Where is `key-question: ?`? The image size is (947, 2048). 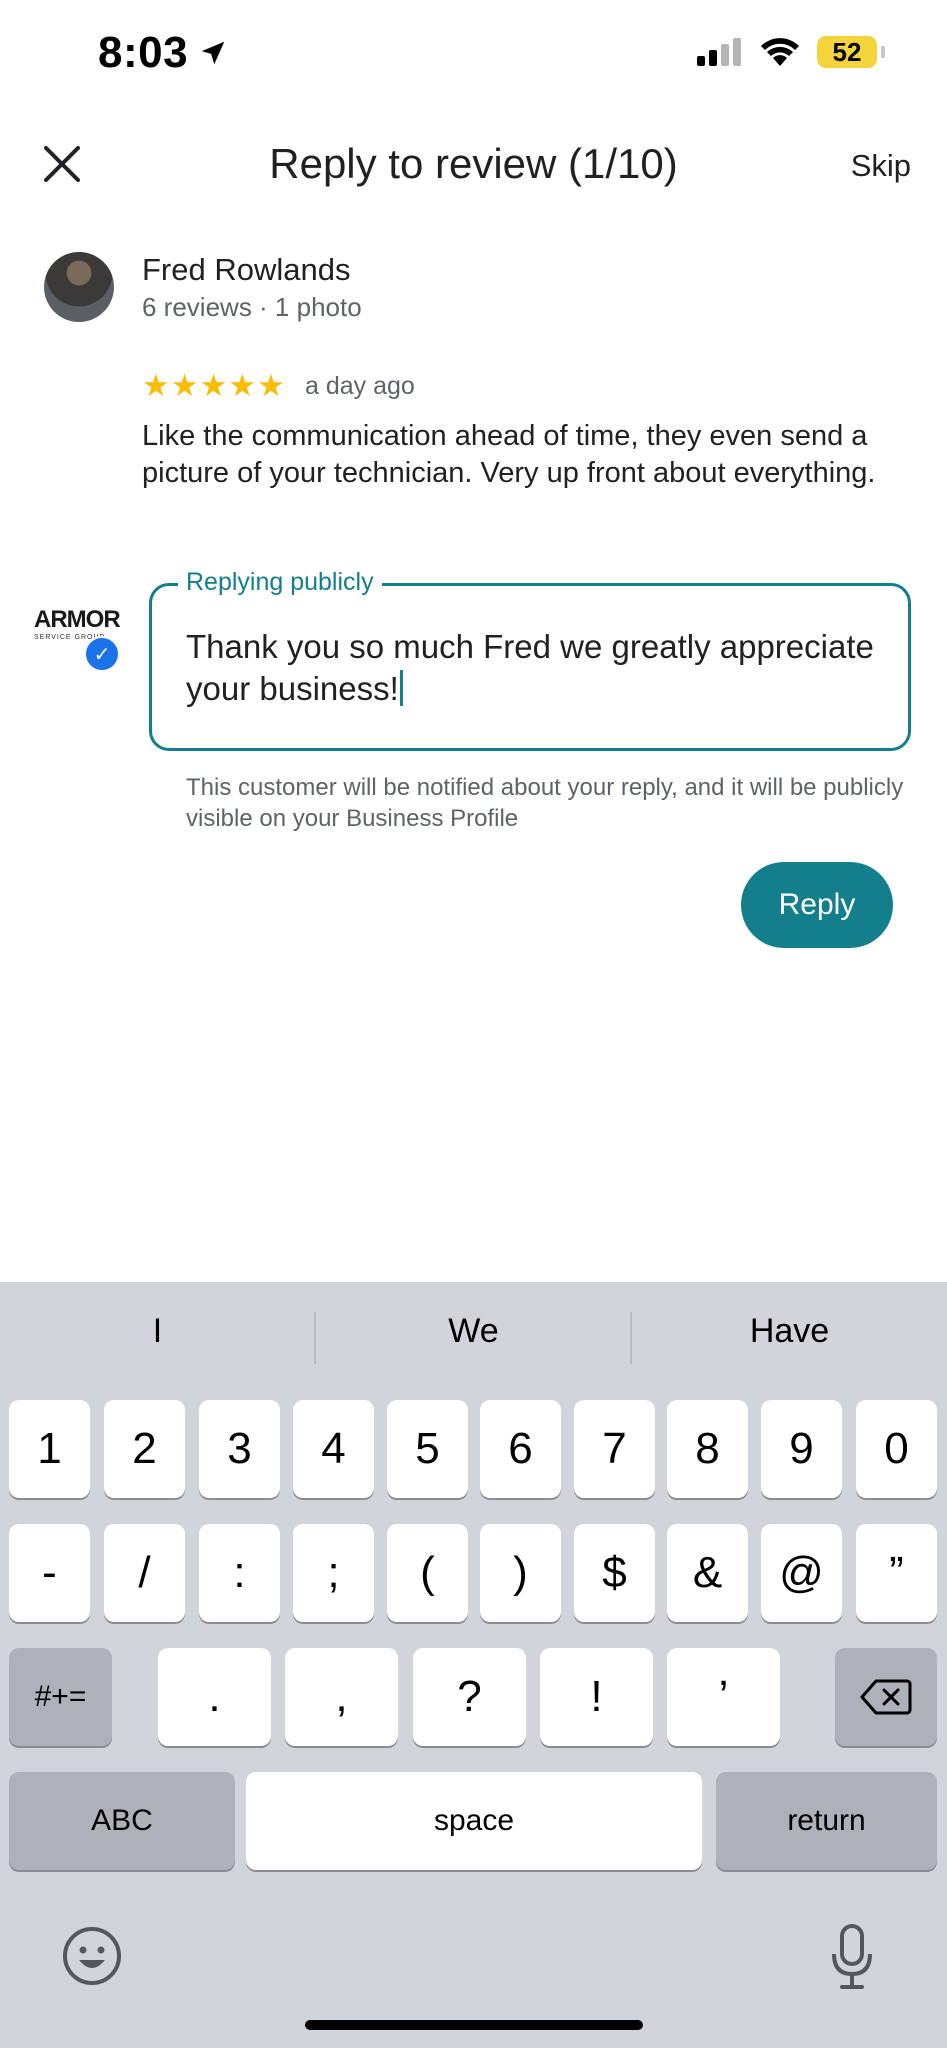
key-question: ? is located at coordinates (469, 1697).